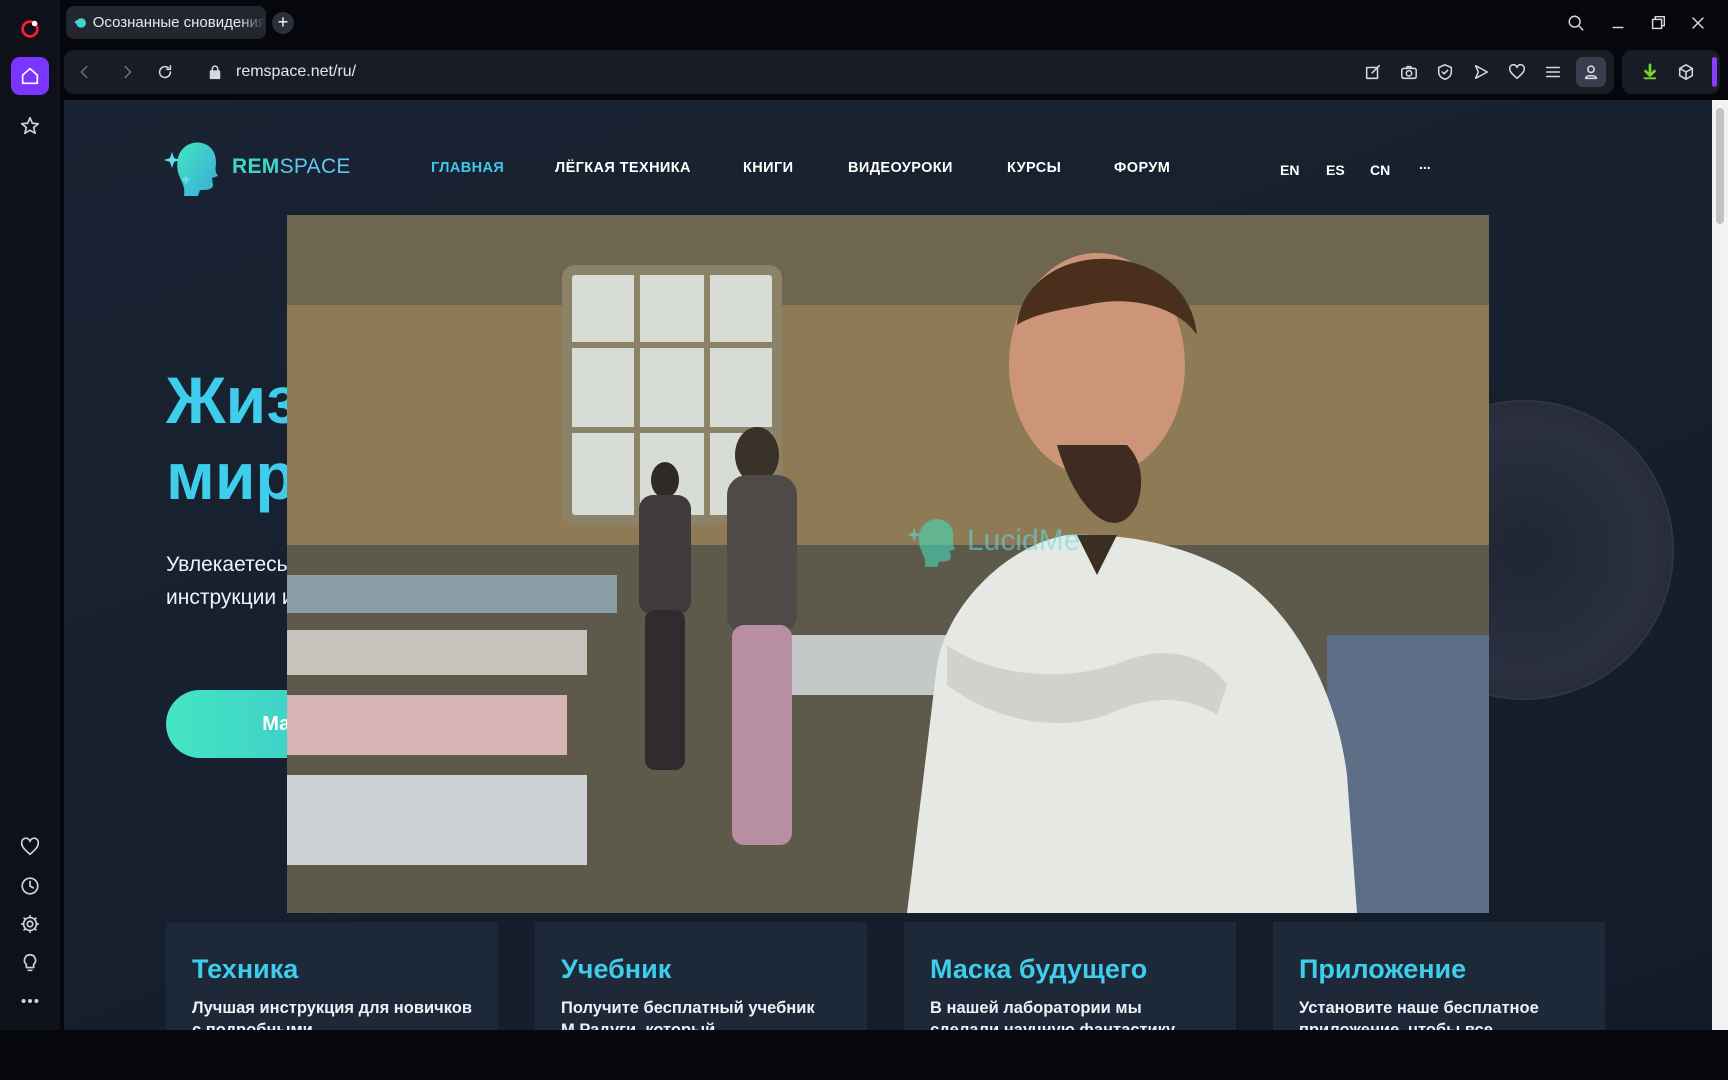  I want to click on lock-icon, so click(215, 72).